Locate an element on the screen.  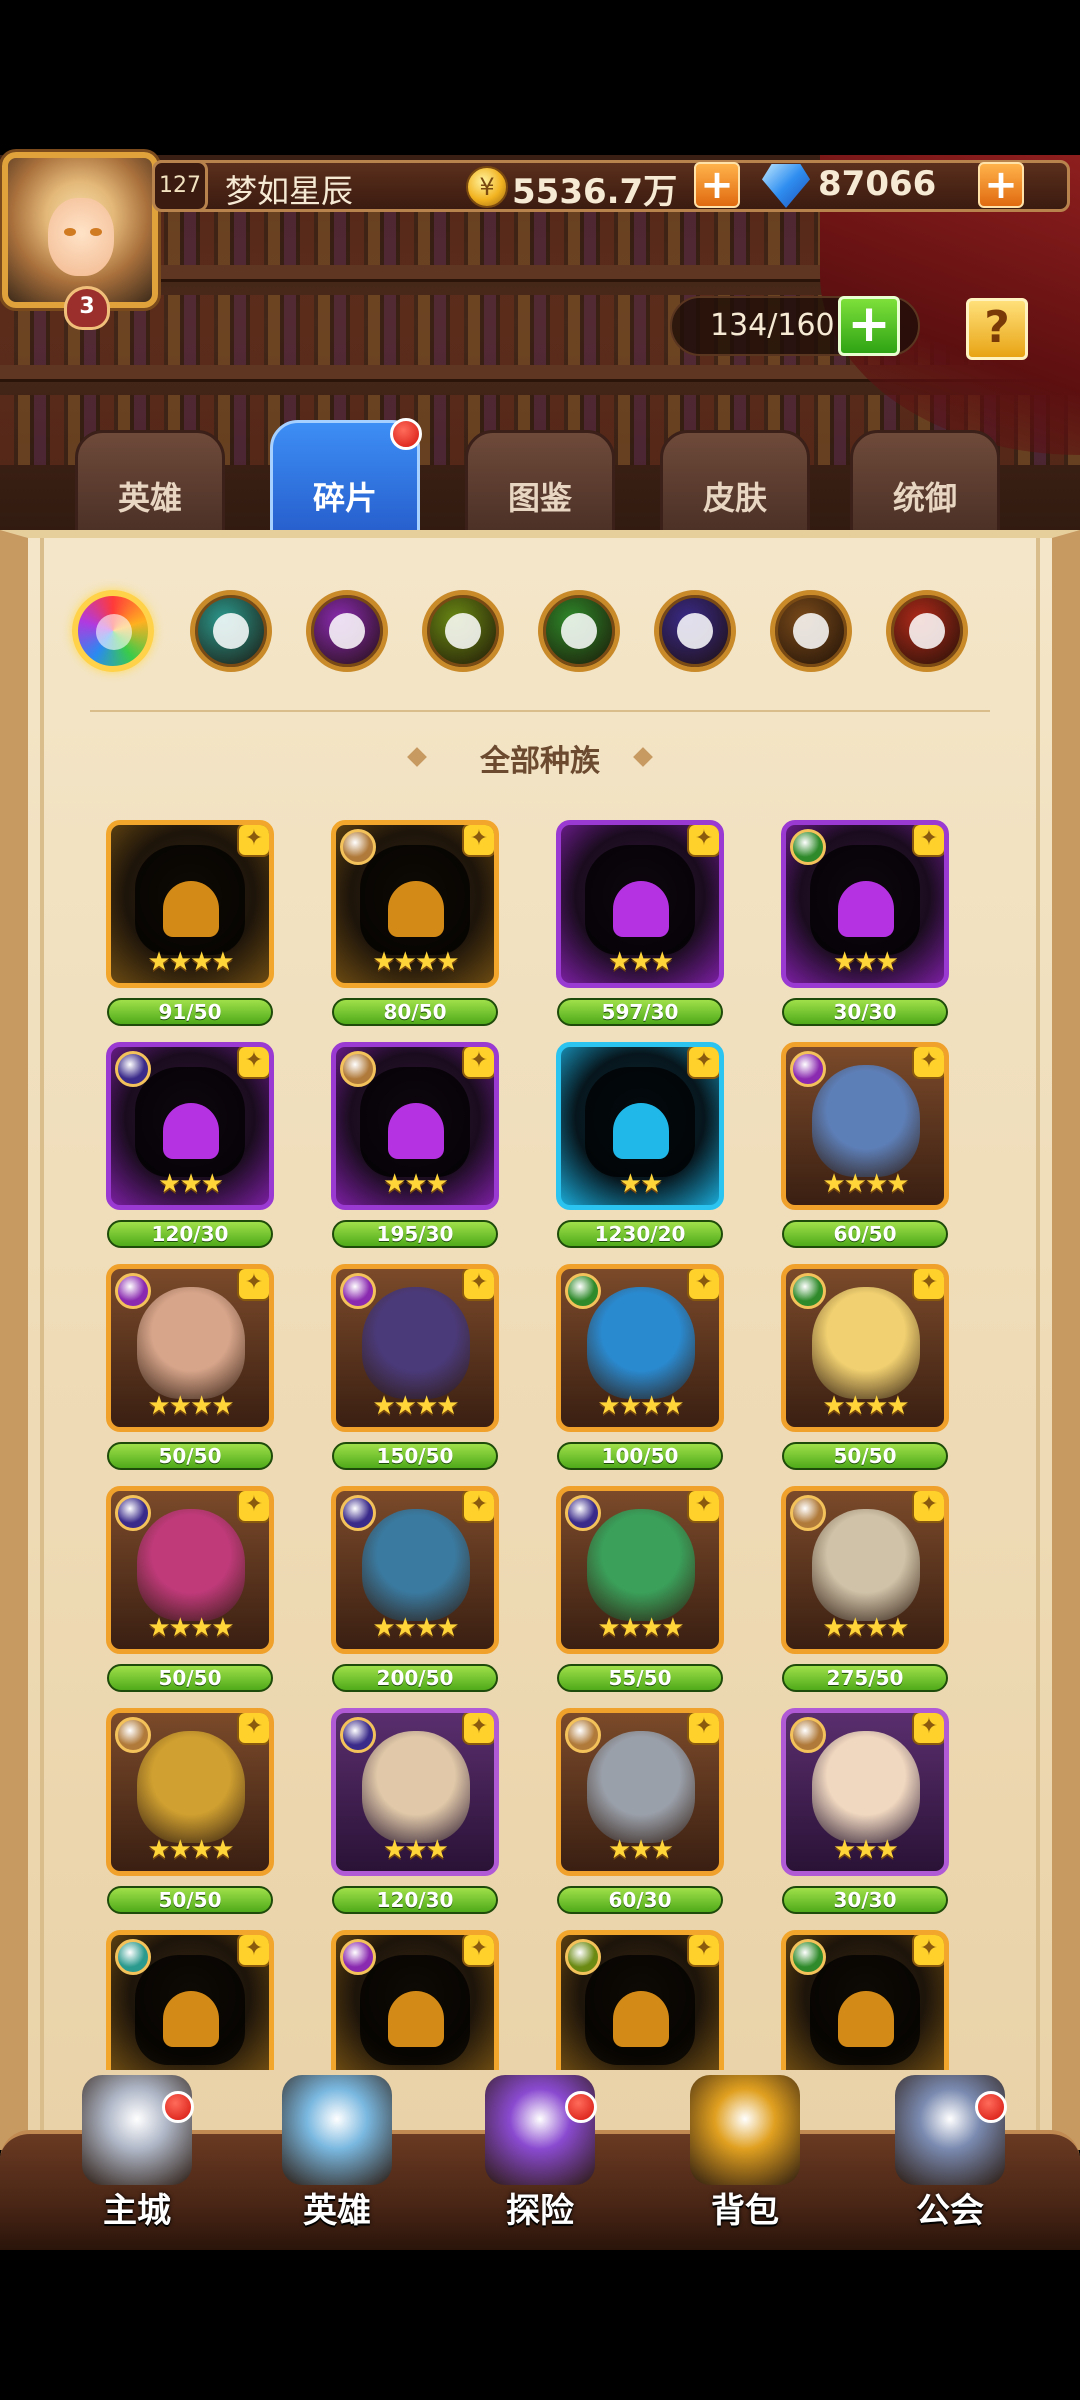
fragment-progress-bar: 275/50 is located at coordinates (865, 1678).